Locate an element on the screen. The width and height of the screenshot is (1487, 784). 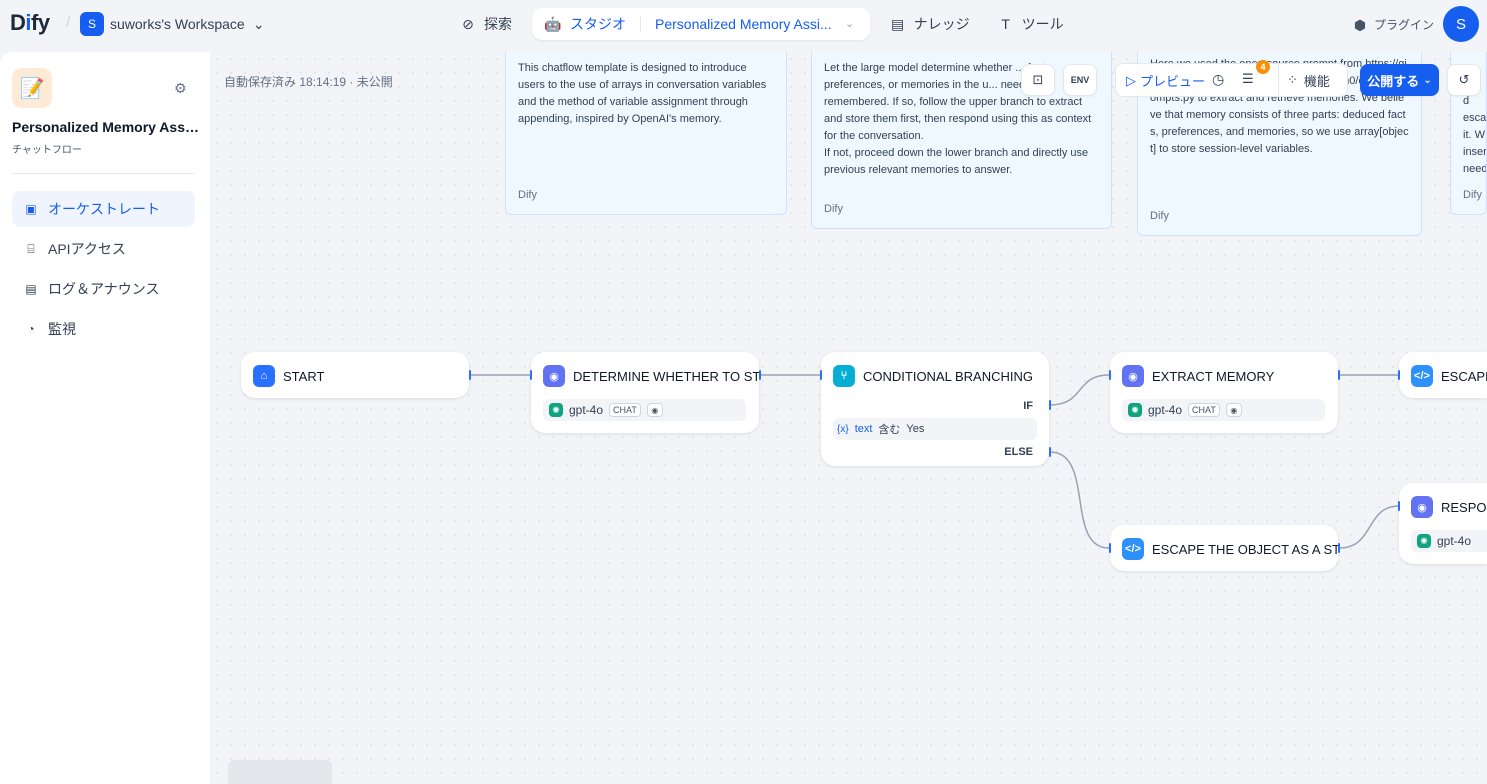
home-icon: ⌂ is located at coordinates (264, 376).